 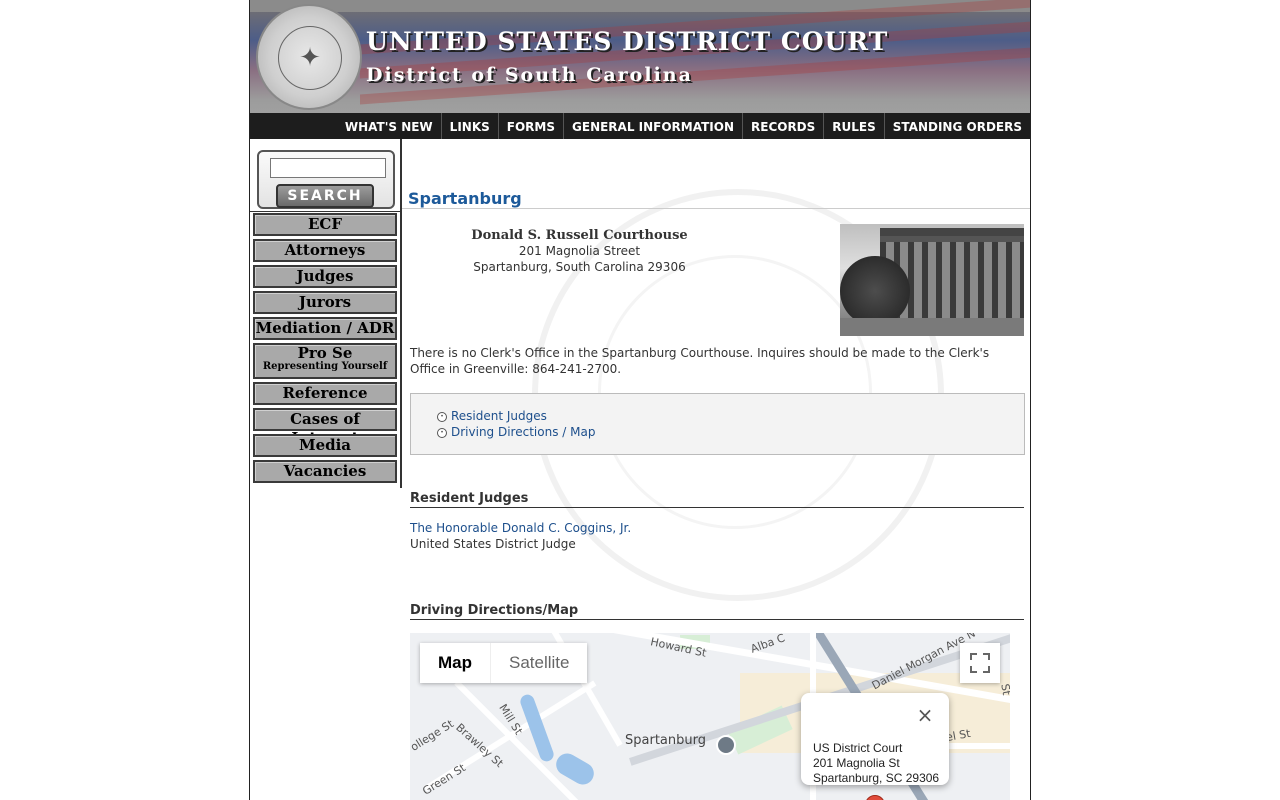 I want to click on fullscreen-glyph, so click(x=980, y=663).